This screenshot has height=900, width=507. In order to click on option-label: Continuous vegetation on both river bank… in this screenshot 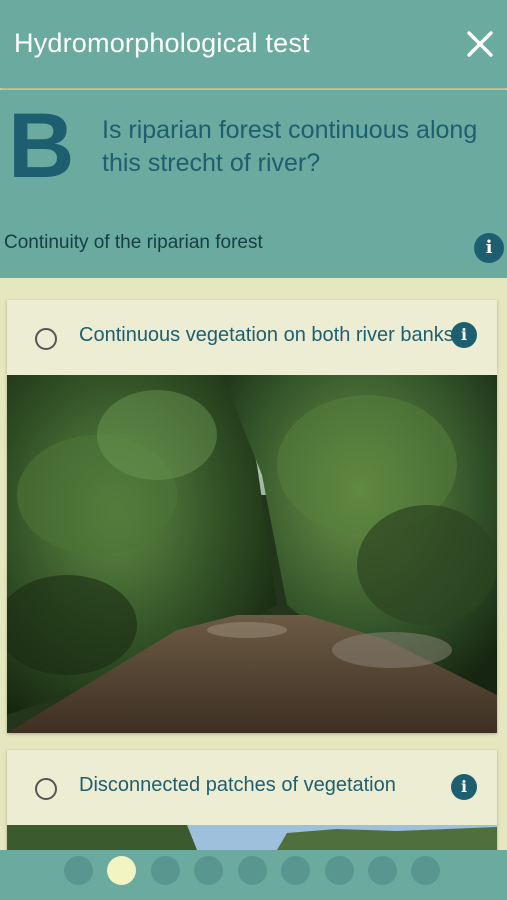, I will do `click(266, 335)`.